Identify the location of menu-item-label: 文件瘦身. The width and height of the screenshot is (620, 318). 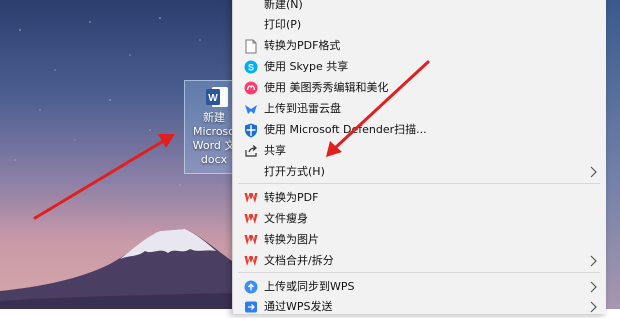
(286, 218).